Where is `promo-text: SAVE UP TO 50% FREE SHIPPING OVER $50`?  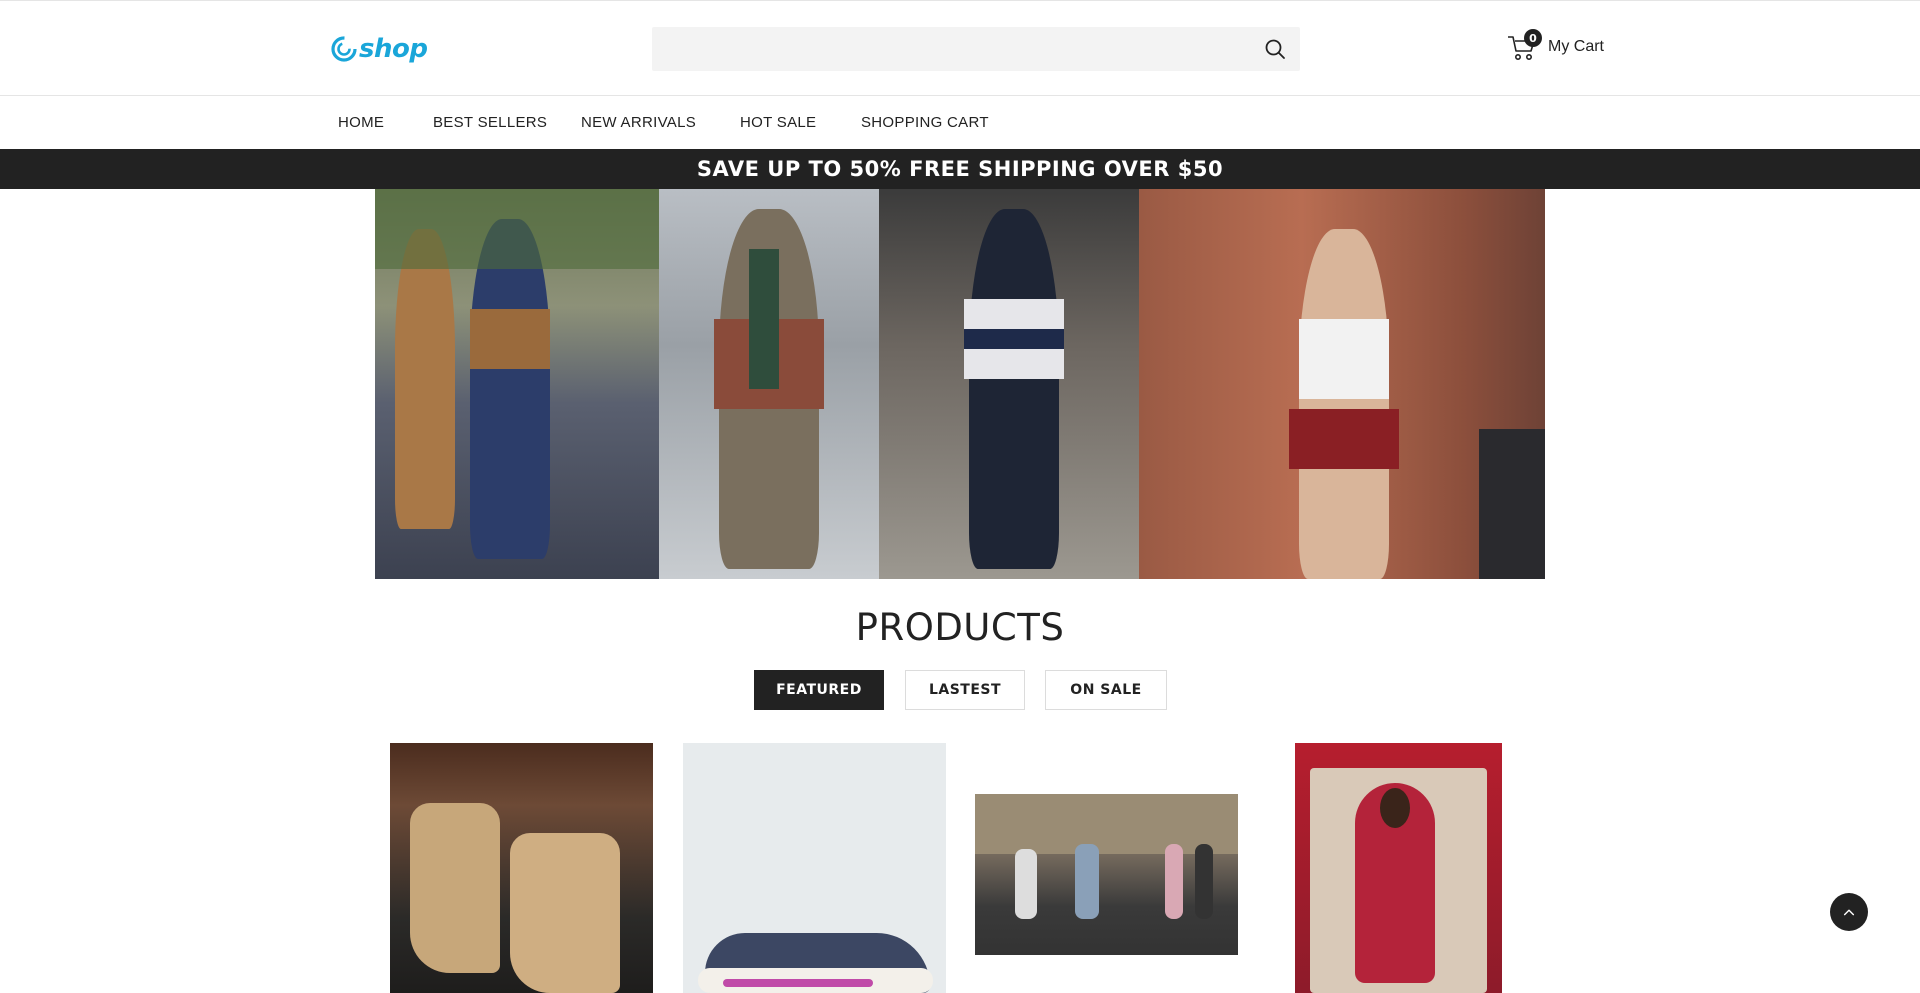 promo-text: SAVE UP TO 50% FREE SHIPPING OVER $50 is located at coordinates (960, 169).